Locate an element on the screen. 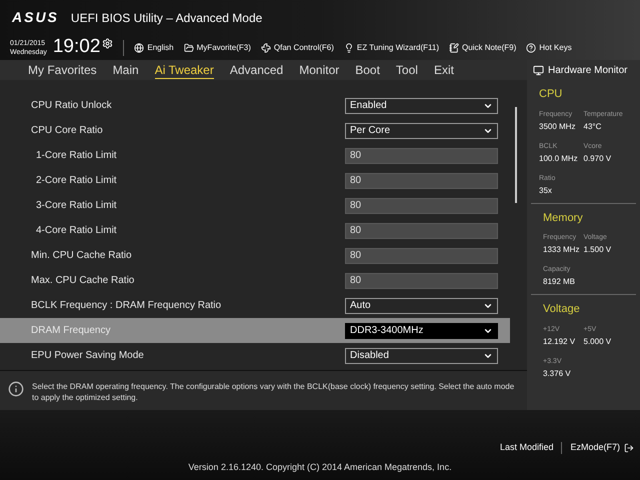 Image resolution: width=640 pixels, height=480 pixels. reading-value: 3.376 V is located at coordinates (557, 374).